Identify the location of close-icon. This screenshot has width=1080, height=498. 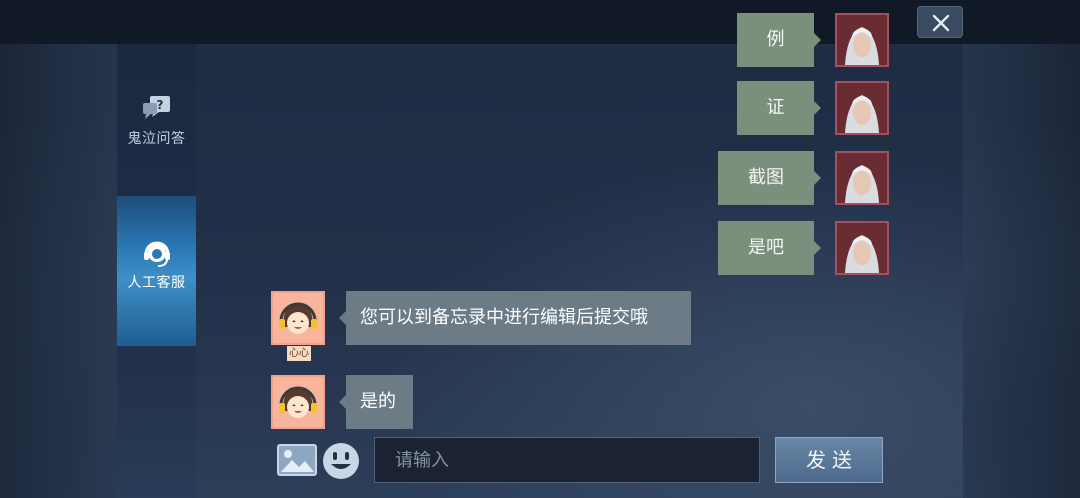
(941, 23).